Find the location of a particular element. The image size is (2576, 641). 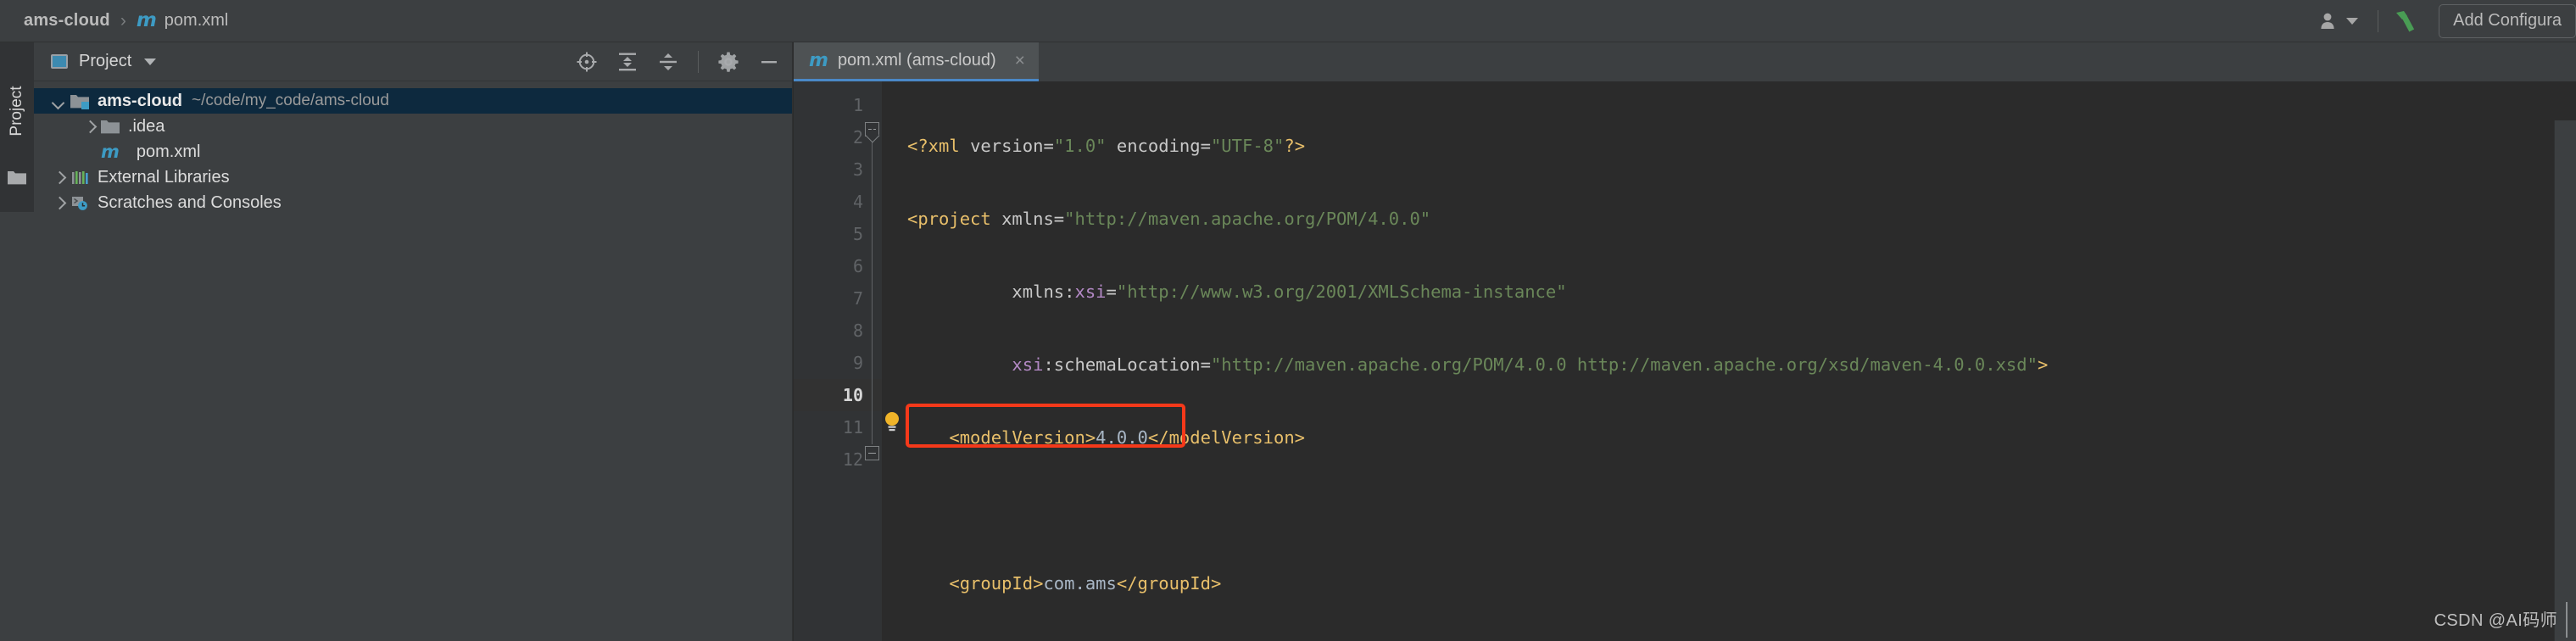

code-line-1: <?xml version="1.0" encoding="UTF-8"?> is located at coordinates (1106, 146).